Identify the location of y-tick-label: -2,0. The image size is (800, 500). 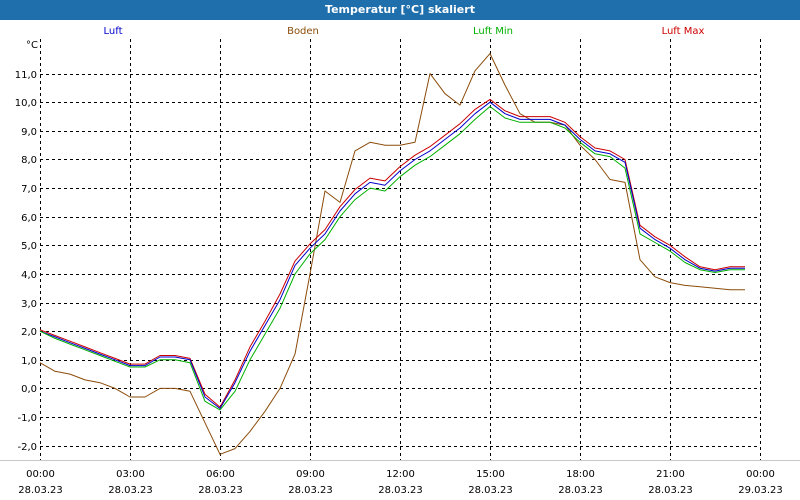
(27, 447).